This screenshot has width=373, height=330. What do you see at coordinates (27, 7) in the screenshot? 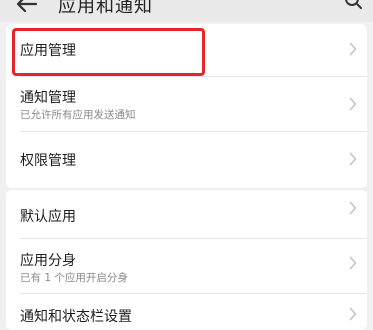
I see `back-arrow-icon` at bounding box center [27, 7].